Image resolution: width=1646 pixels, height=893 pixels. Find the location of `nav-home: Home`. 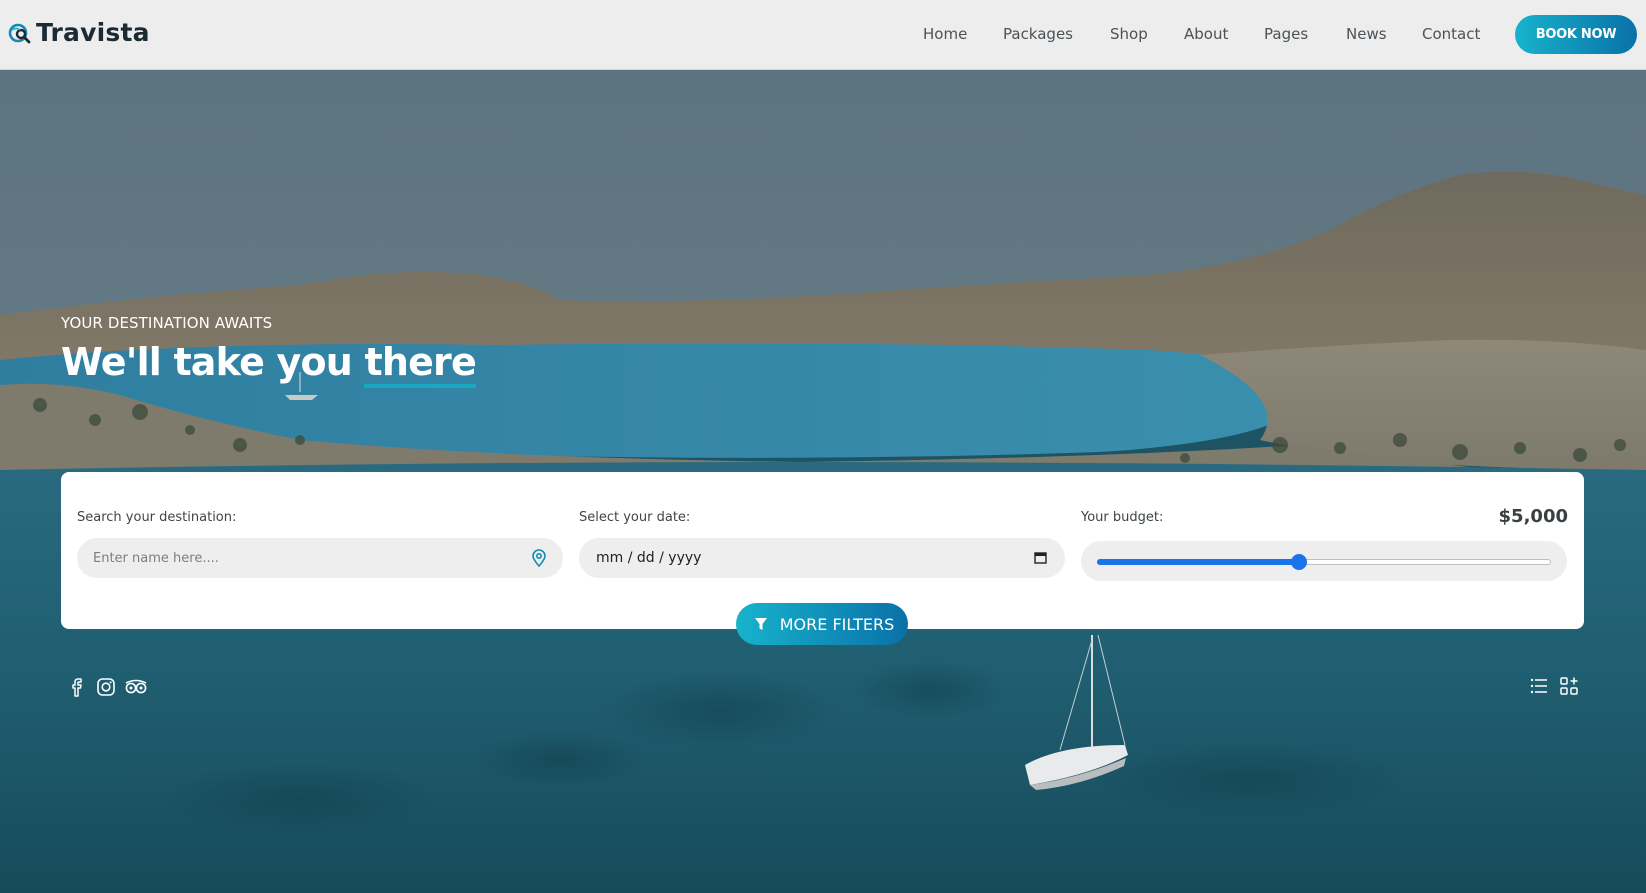

nav-home: Home is located at coordinates (945, 34).